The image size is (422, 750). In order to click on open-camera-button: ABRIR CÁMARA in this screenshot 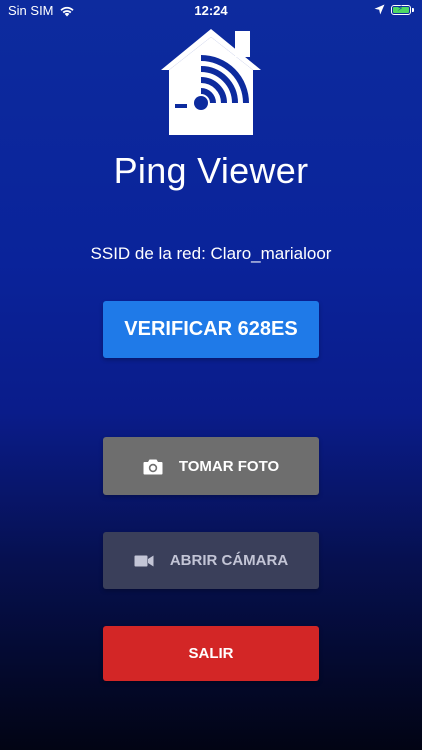, I will do `click(211, 560)`.